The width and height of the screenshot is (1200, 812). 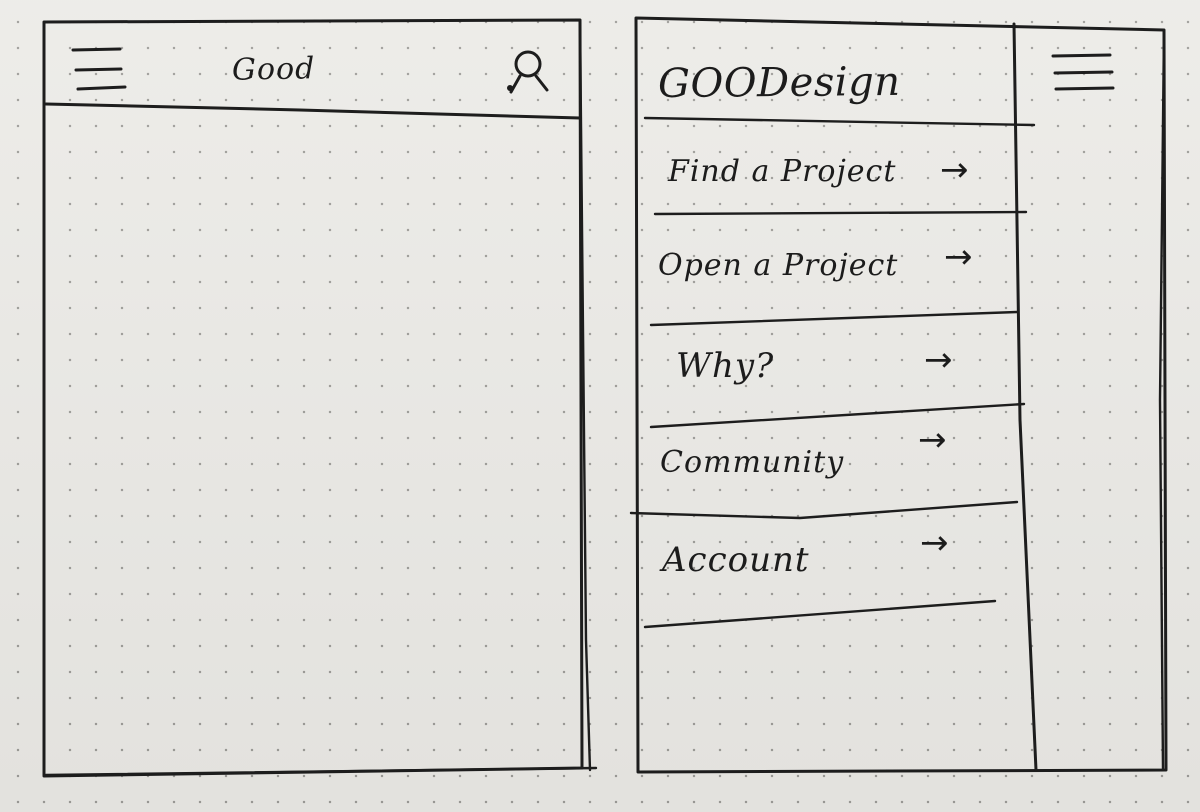 What do you see at coordinates (752, 462) in the screenshot?
I see `menu-item-label: Community` at bounding box center [752, 462].